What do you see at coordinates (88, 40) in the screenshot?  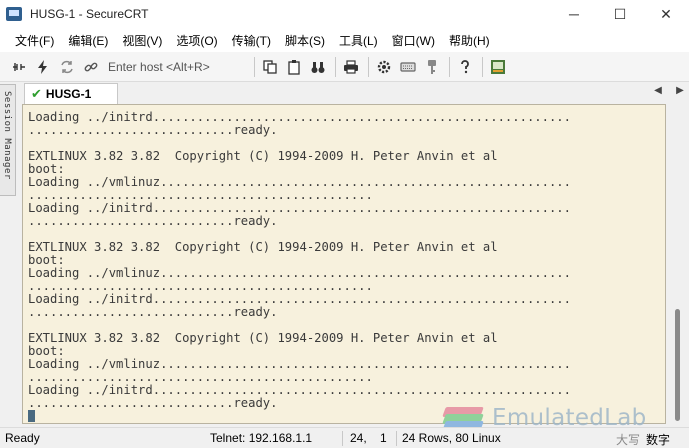 I see `menu-edit: 编辑(E)` at bounding box center [88, 40].